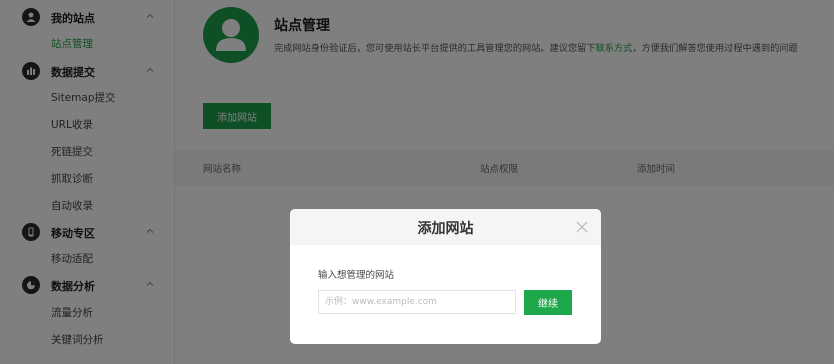  I want to click on close-icon, so click(582, 227).